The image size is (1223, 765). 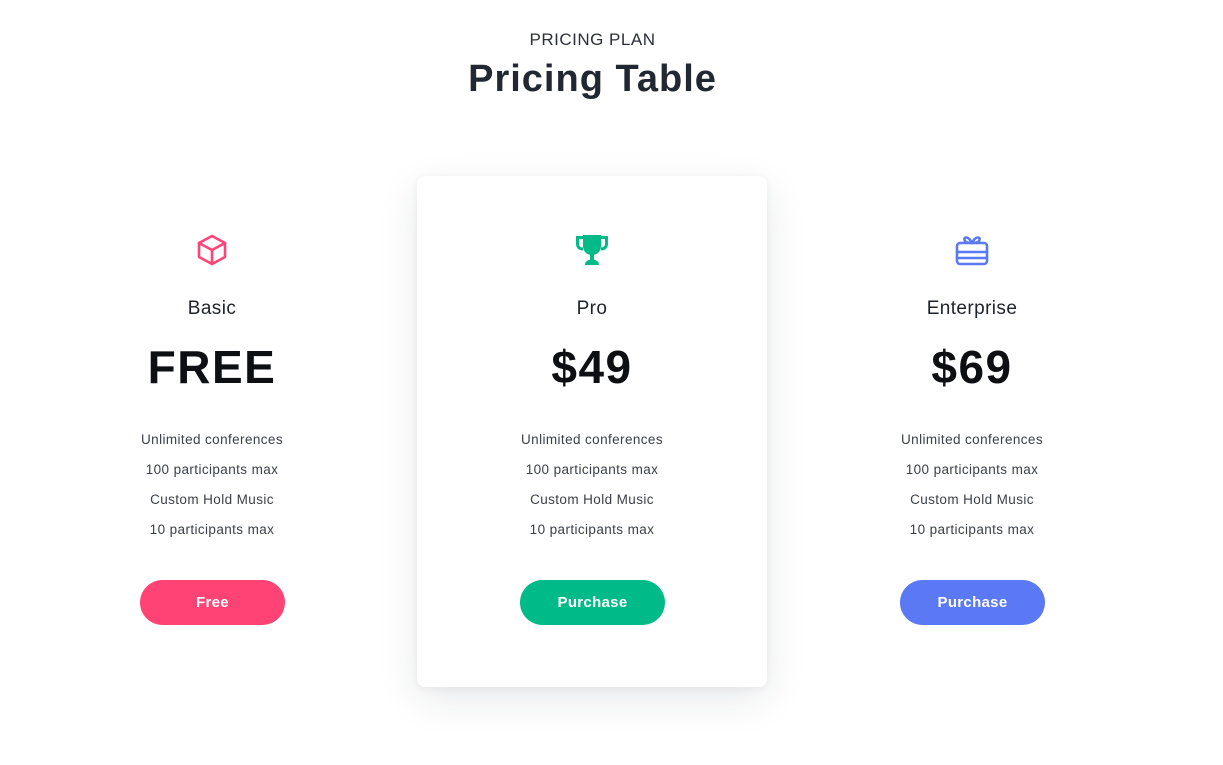 What do you see at coordinates (972, 308) in the screenshot?
I see `plan-name: Enterprise` at bounding box center [972, 308].